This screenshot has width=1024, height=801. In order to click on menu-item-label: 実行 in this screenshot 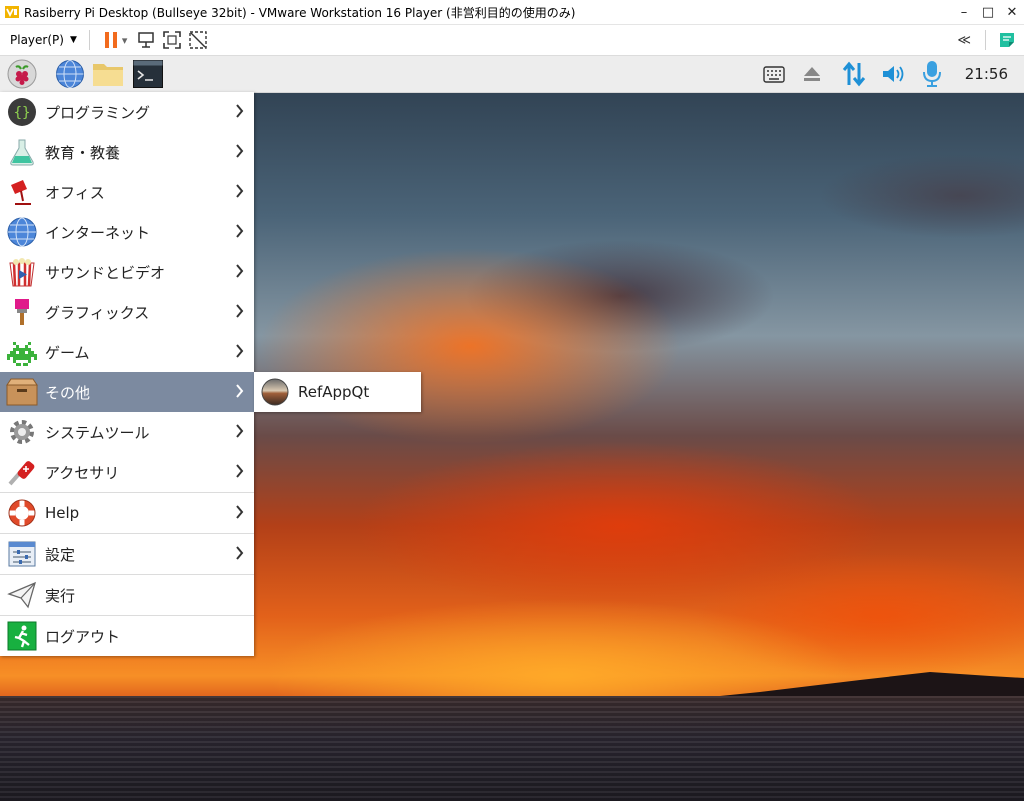, I will do `click(60, 595)`.